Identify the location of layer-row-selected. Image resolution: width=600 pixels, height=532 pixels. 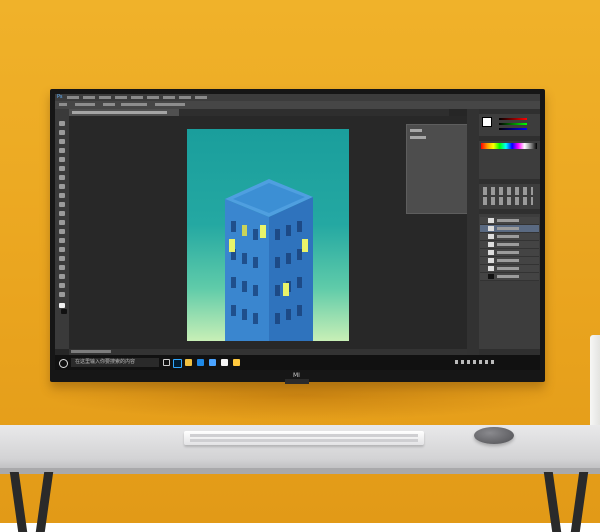
(509, 229).